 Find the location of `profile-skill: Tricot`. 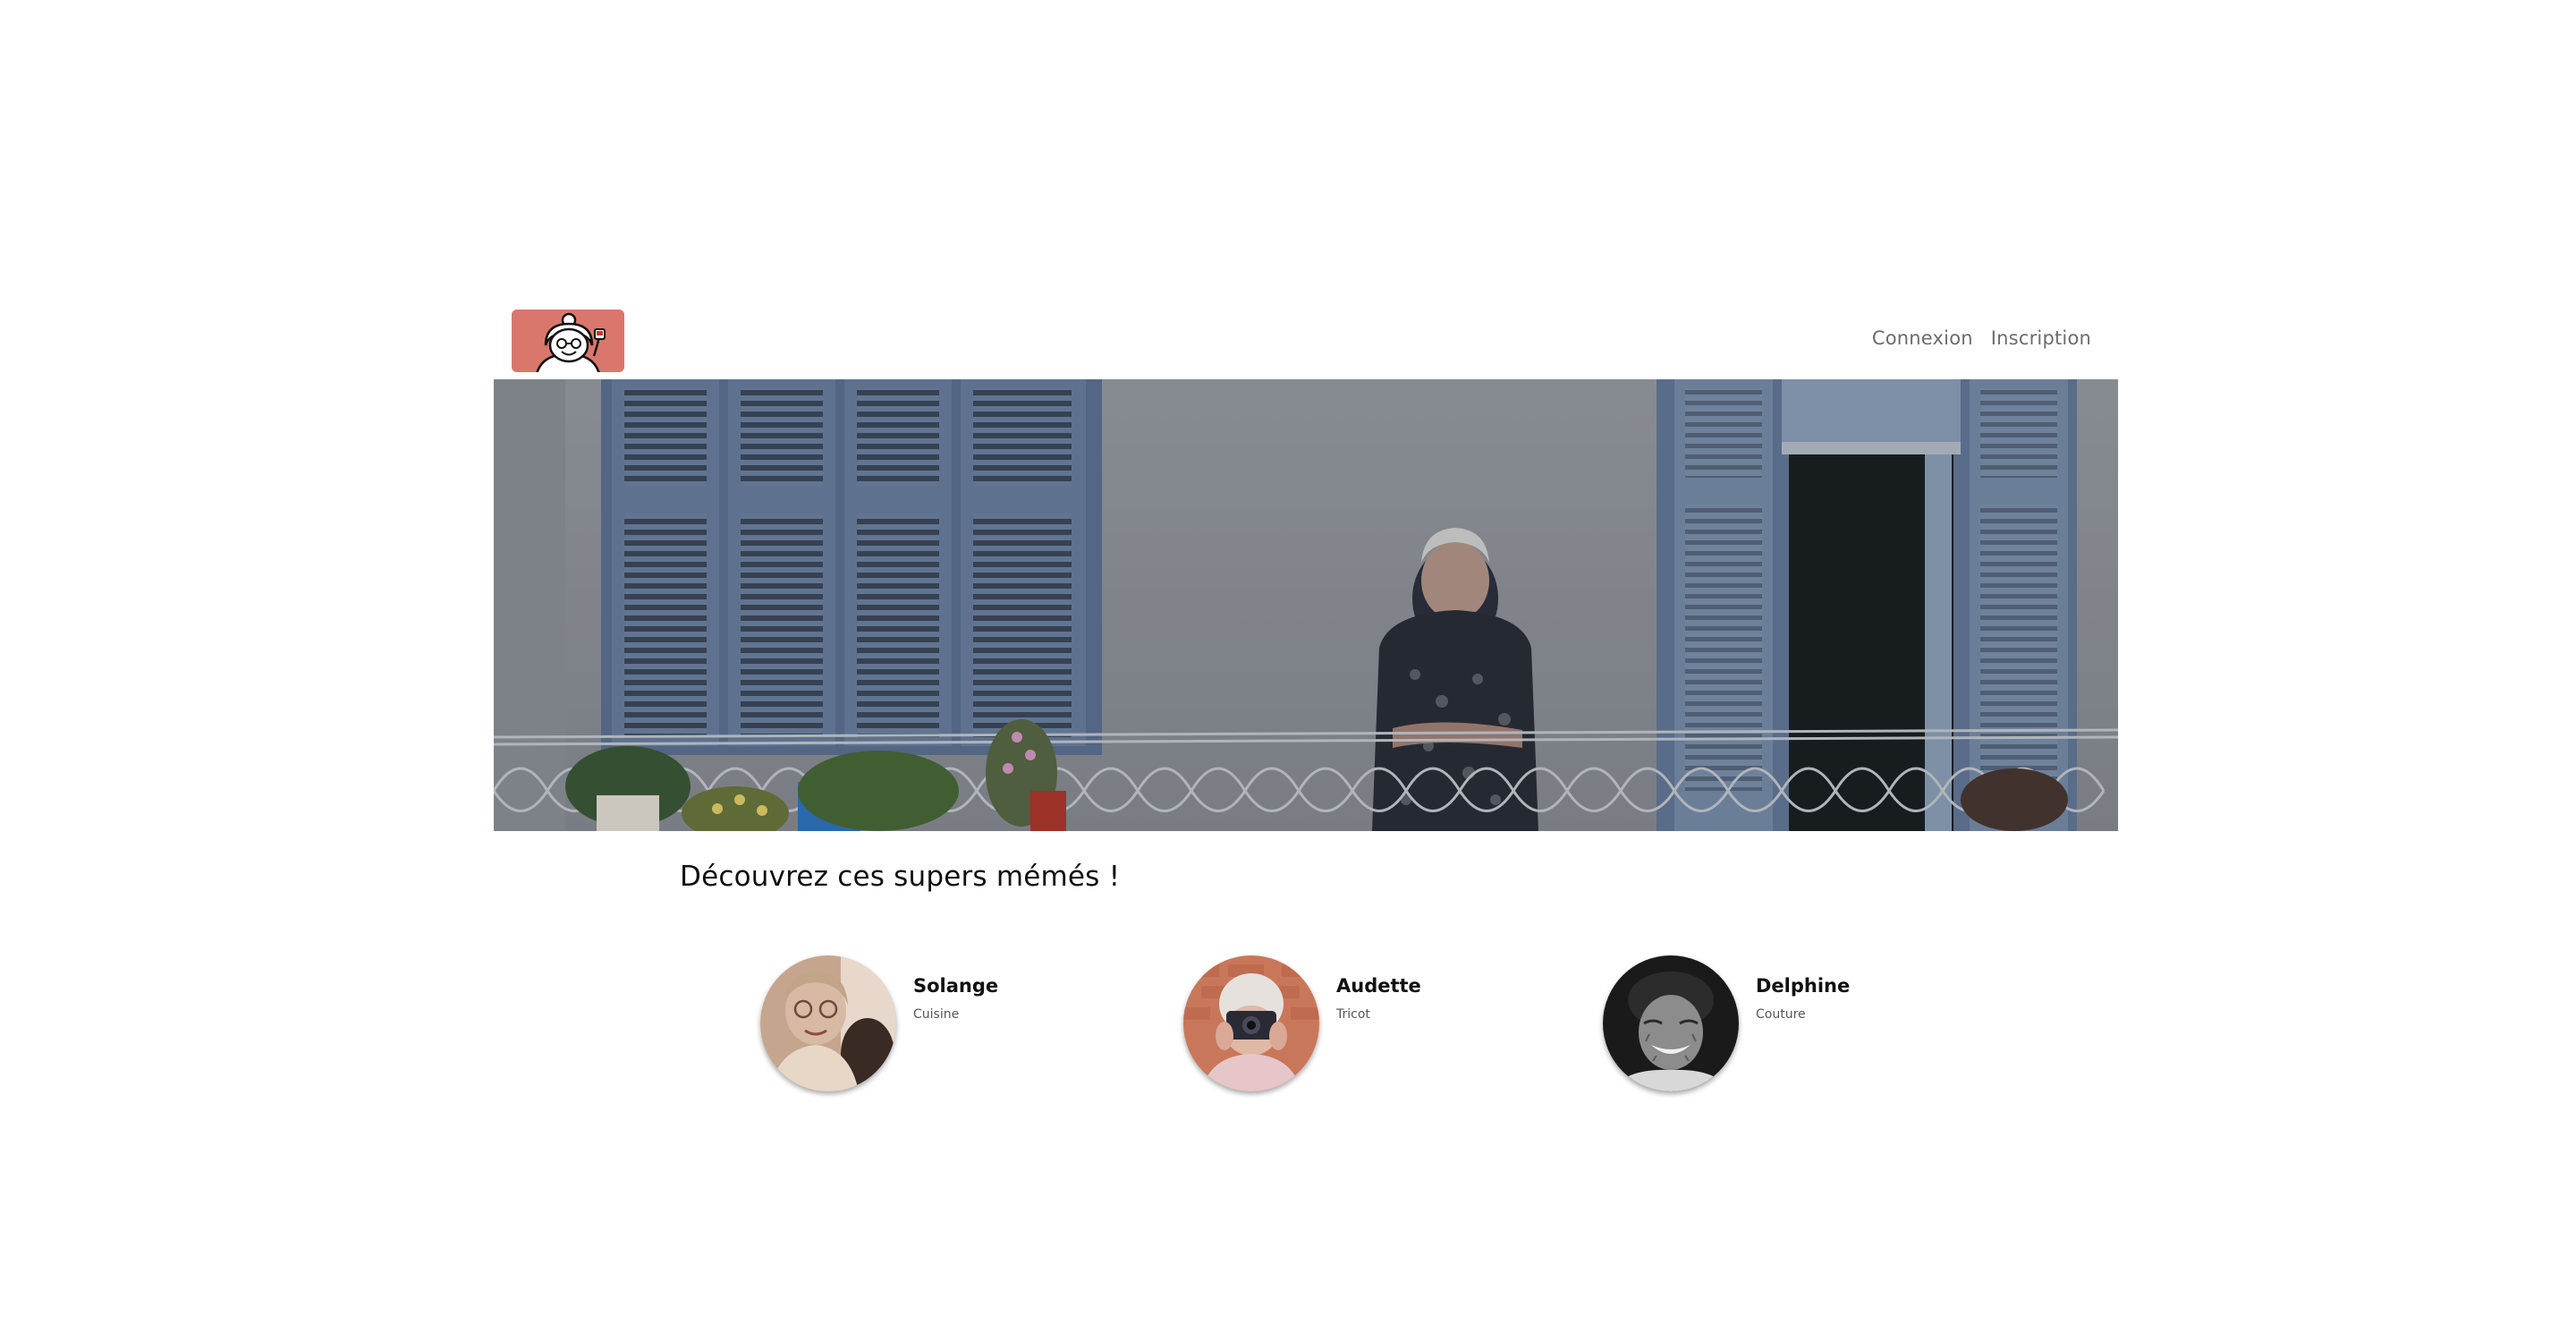

profile-skill: Tricot is located at coordinates (1353, 1014).